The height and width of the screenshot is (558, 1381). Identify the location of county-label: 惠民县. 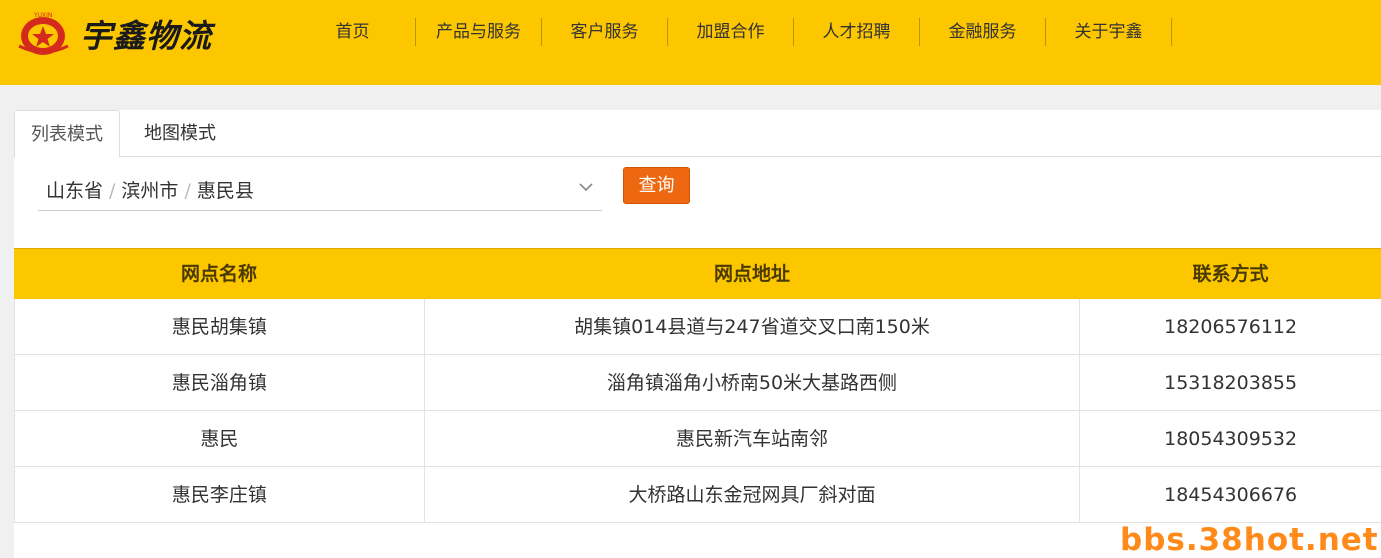
(225, 191).